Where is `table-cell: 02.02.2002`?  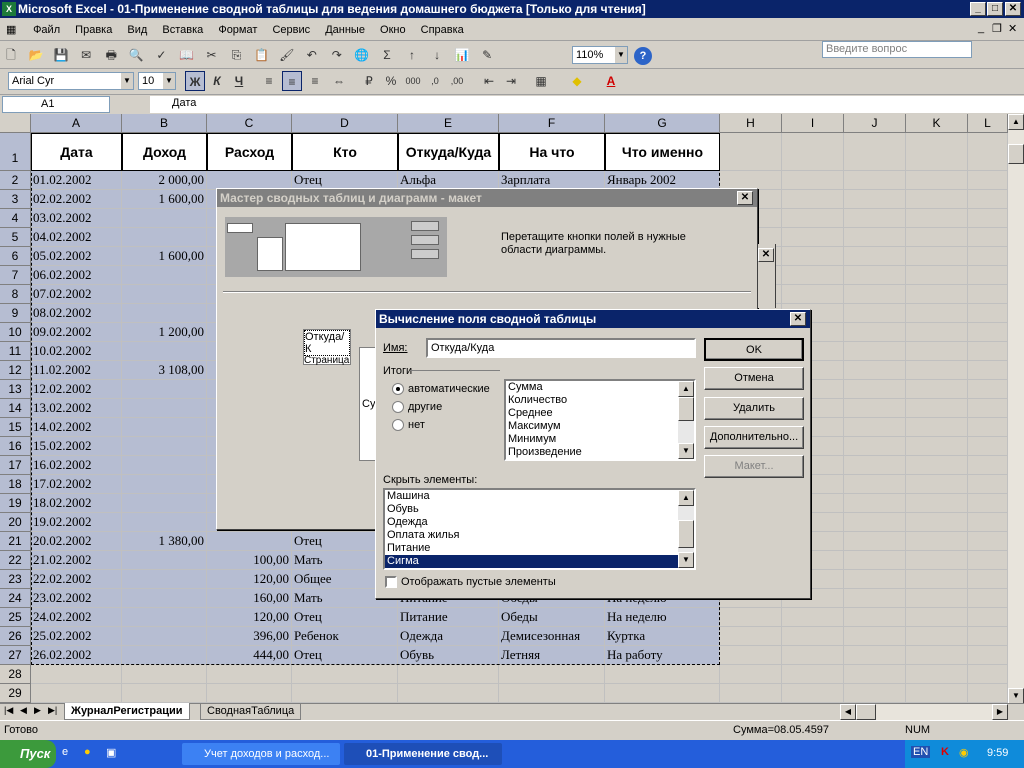
table-cell: 02.02.2002 is located at coordinates (76, 199).